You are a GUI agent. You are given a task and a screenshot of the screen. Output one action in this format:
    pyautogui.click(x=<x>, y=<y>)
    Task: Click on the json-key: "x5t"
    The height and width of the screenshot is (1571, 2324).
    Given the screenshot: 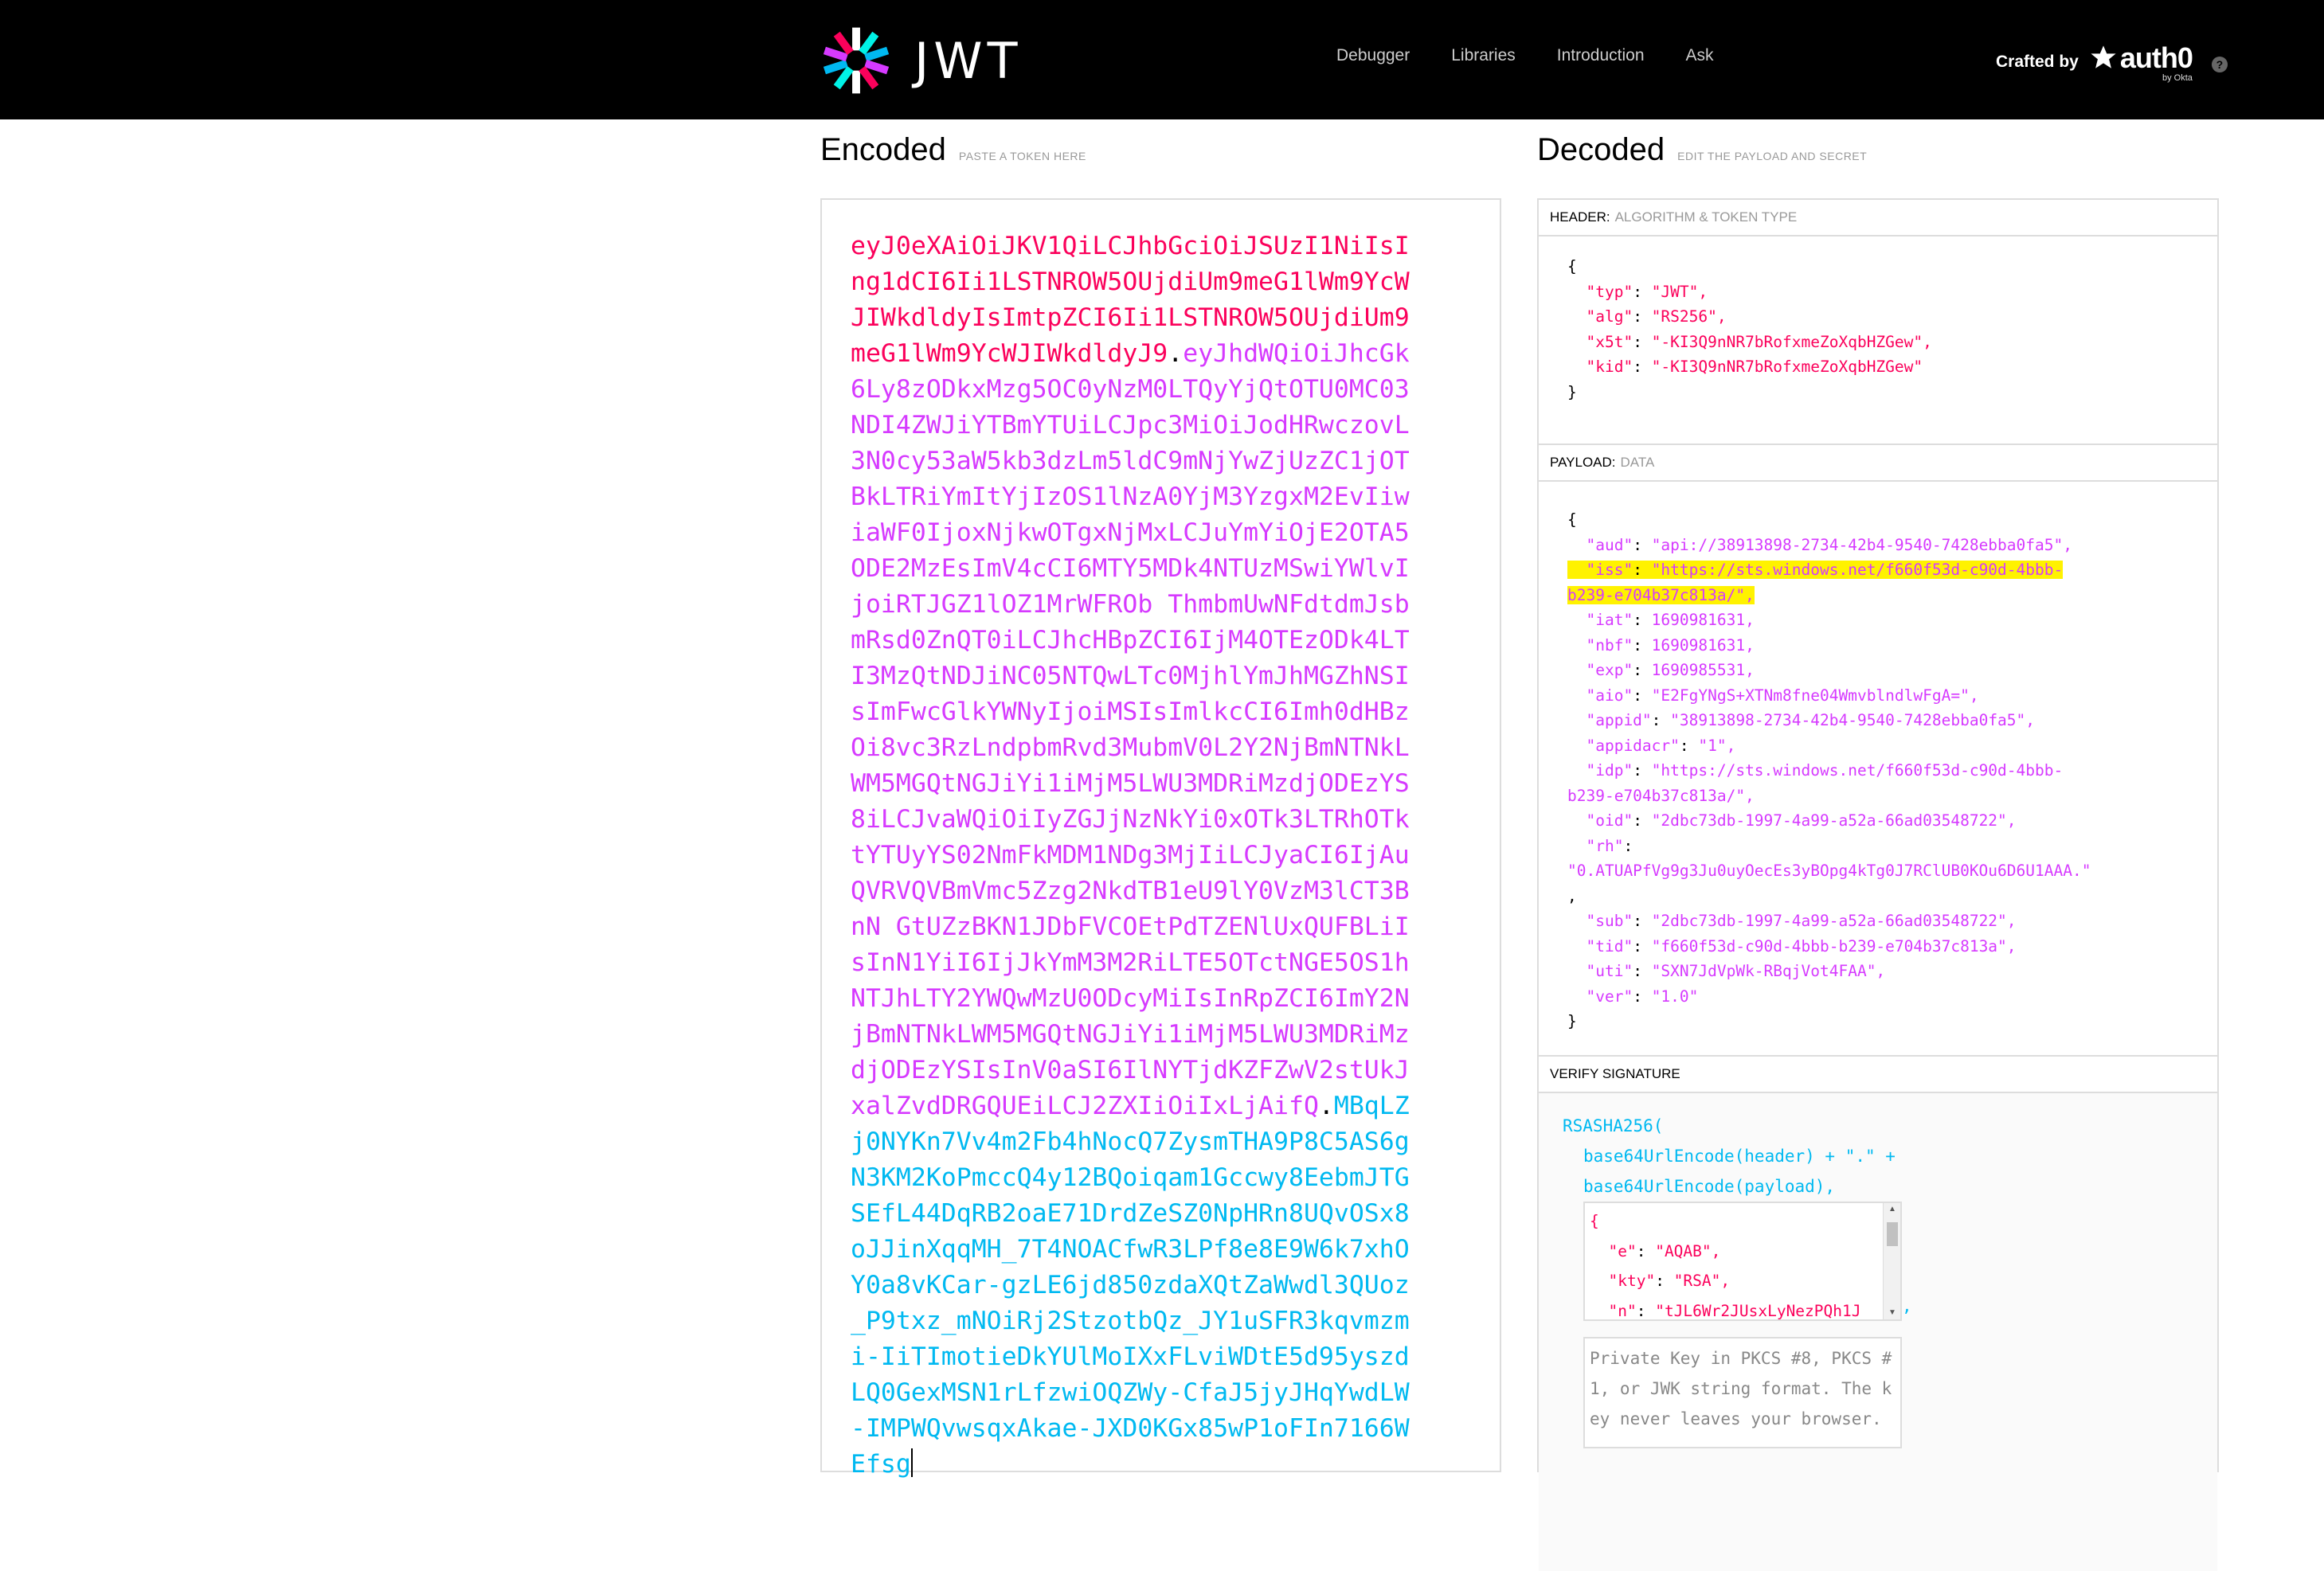 What is the action you would take?
    pyautogui.click(x=1609, y=341)
    